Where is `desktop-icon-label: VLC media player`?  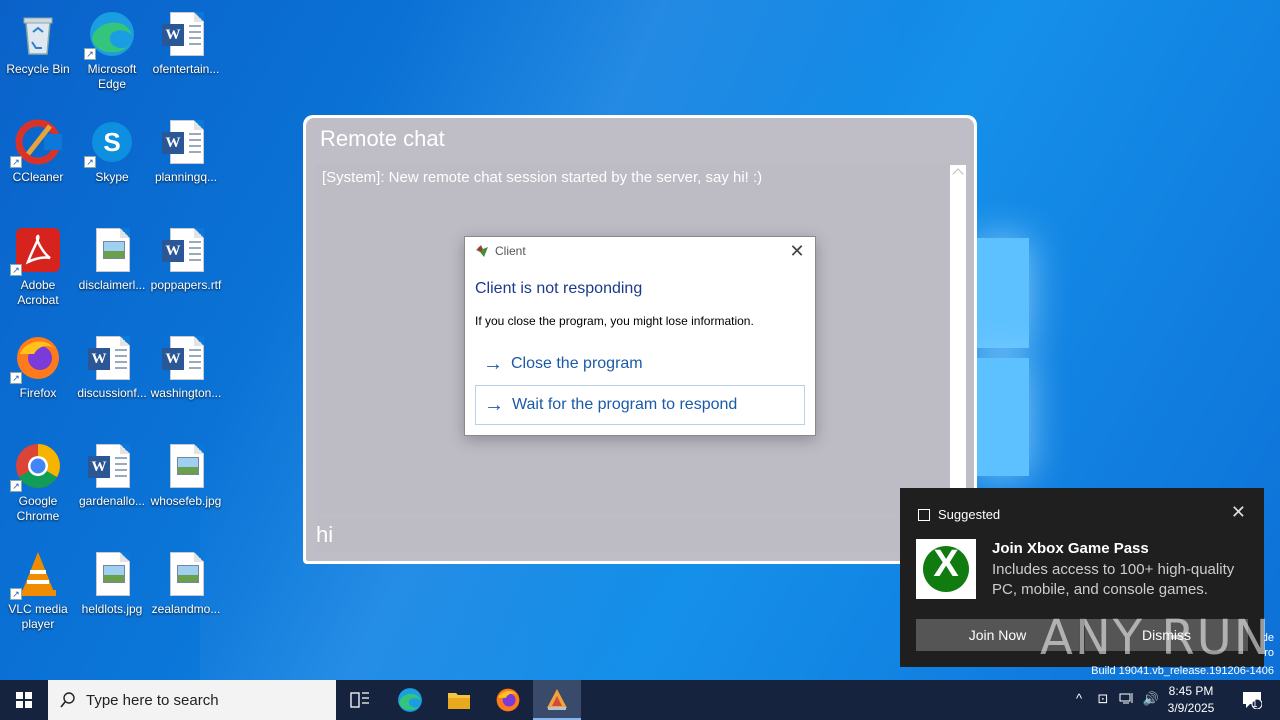
desktop-icon-label: VLC media player is located at coordinates (38, 616).